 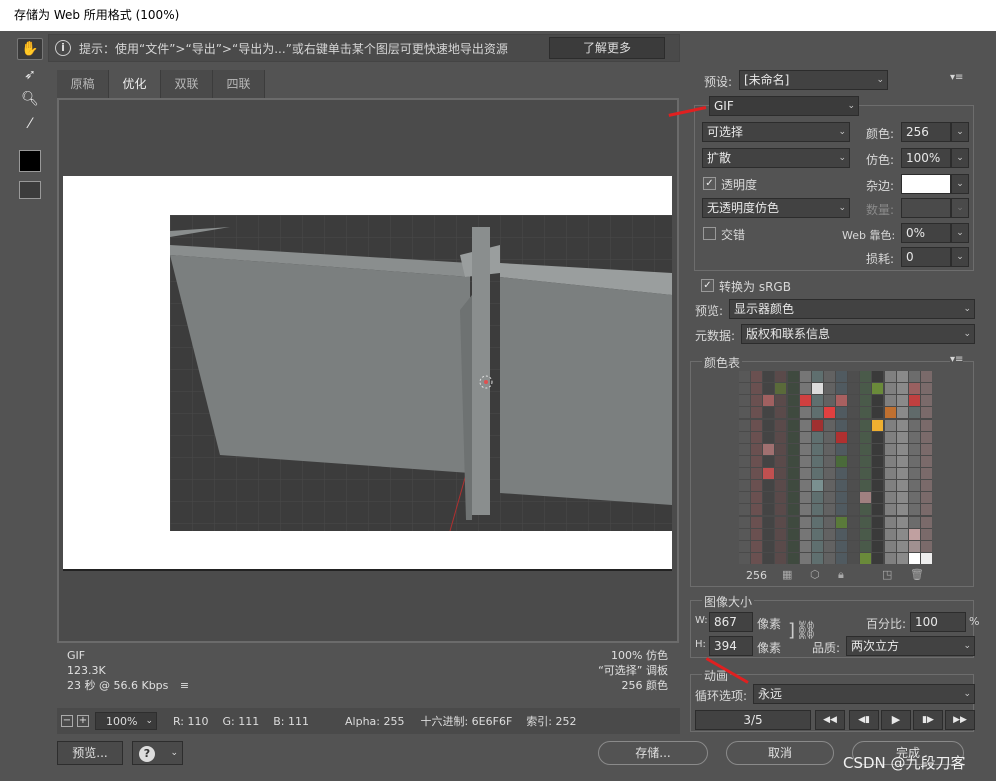 What do you see at coordinates (30, 190) in the screenshot?
I see `toggle-slices-icon` at bounding box center [30, 190].